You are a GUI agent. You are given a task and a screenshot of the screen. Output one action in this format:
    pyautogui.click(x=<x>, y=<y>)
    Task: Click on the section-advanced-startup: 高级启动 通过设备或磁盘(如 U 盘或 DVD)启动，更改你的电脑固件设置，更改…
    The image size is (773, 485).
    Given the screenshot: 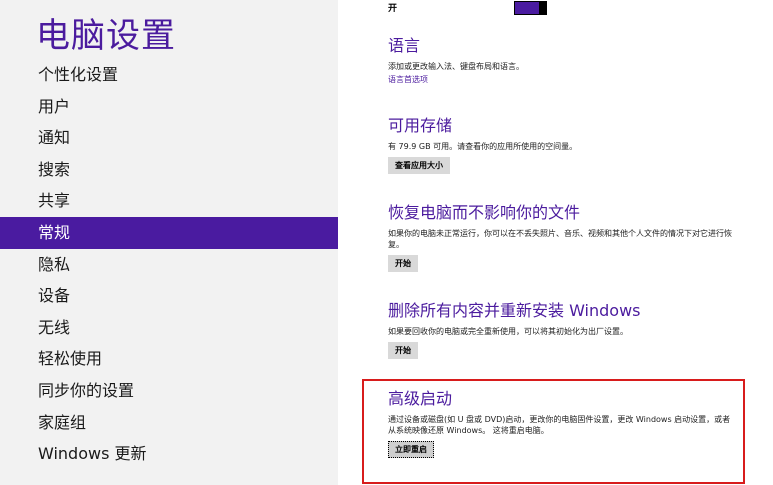 What is the action you would take?
    pyautogui.click(x=560, y=423)
    